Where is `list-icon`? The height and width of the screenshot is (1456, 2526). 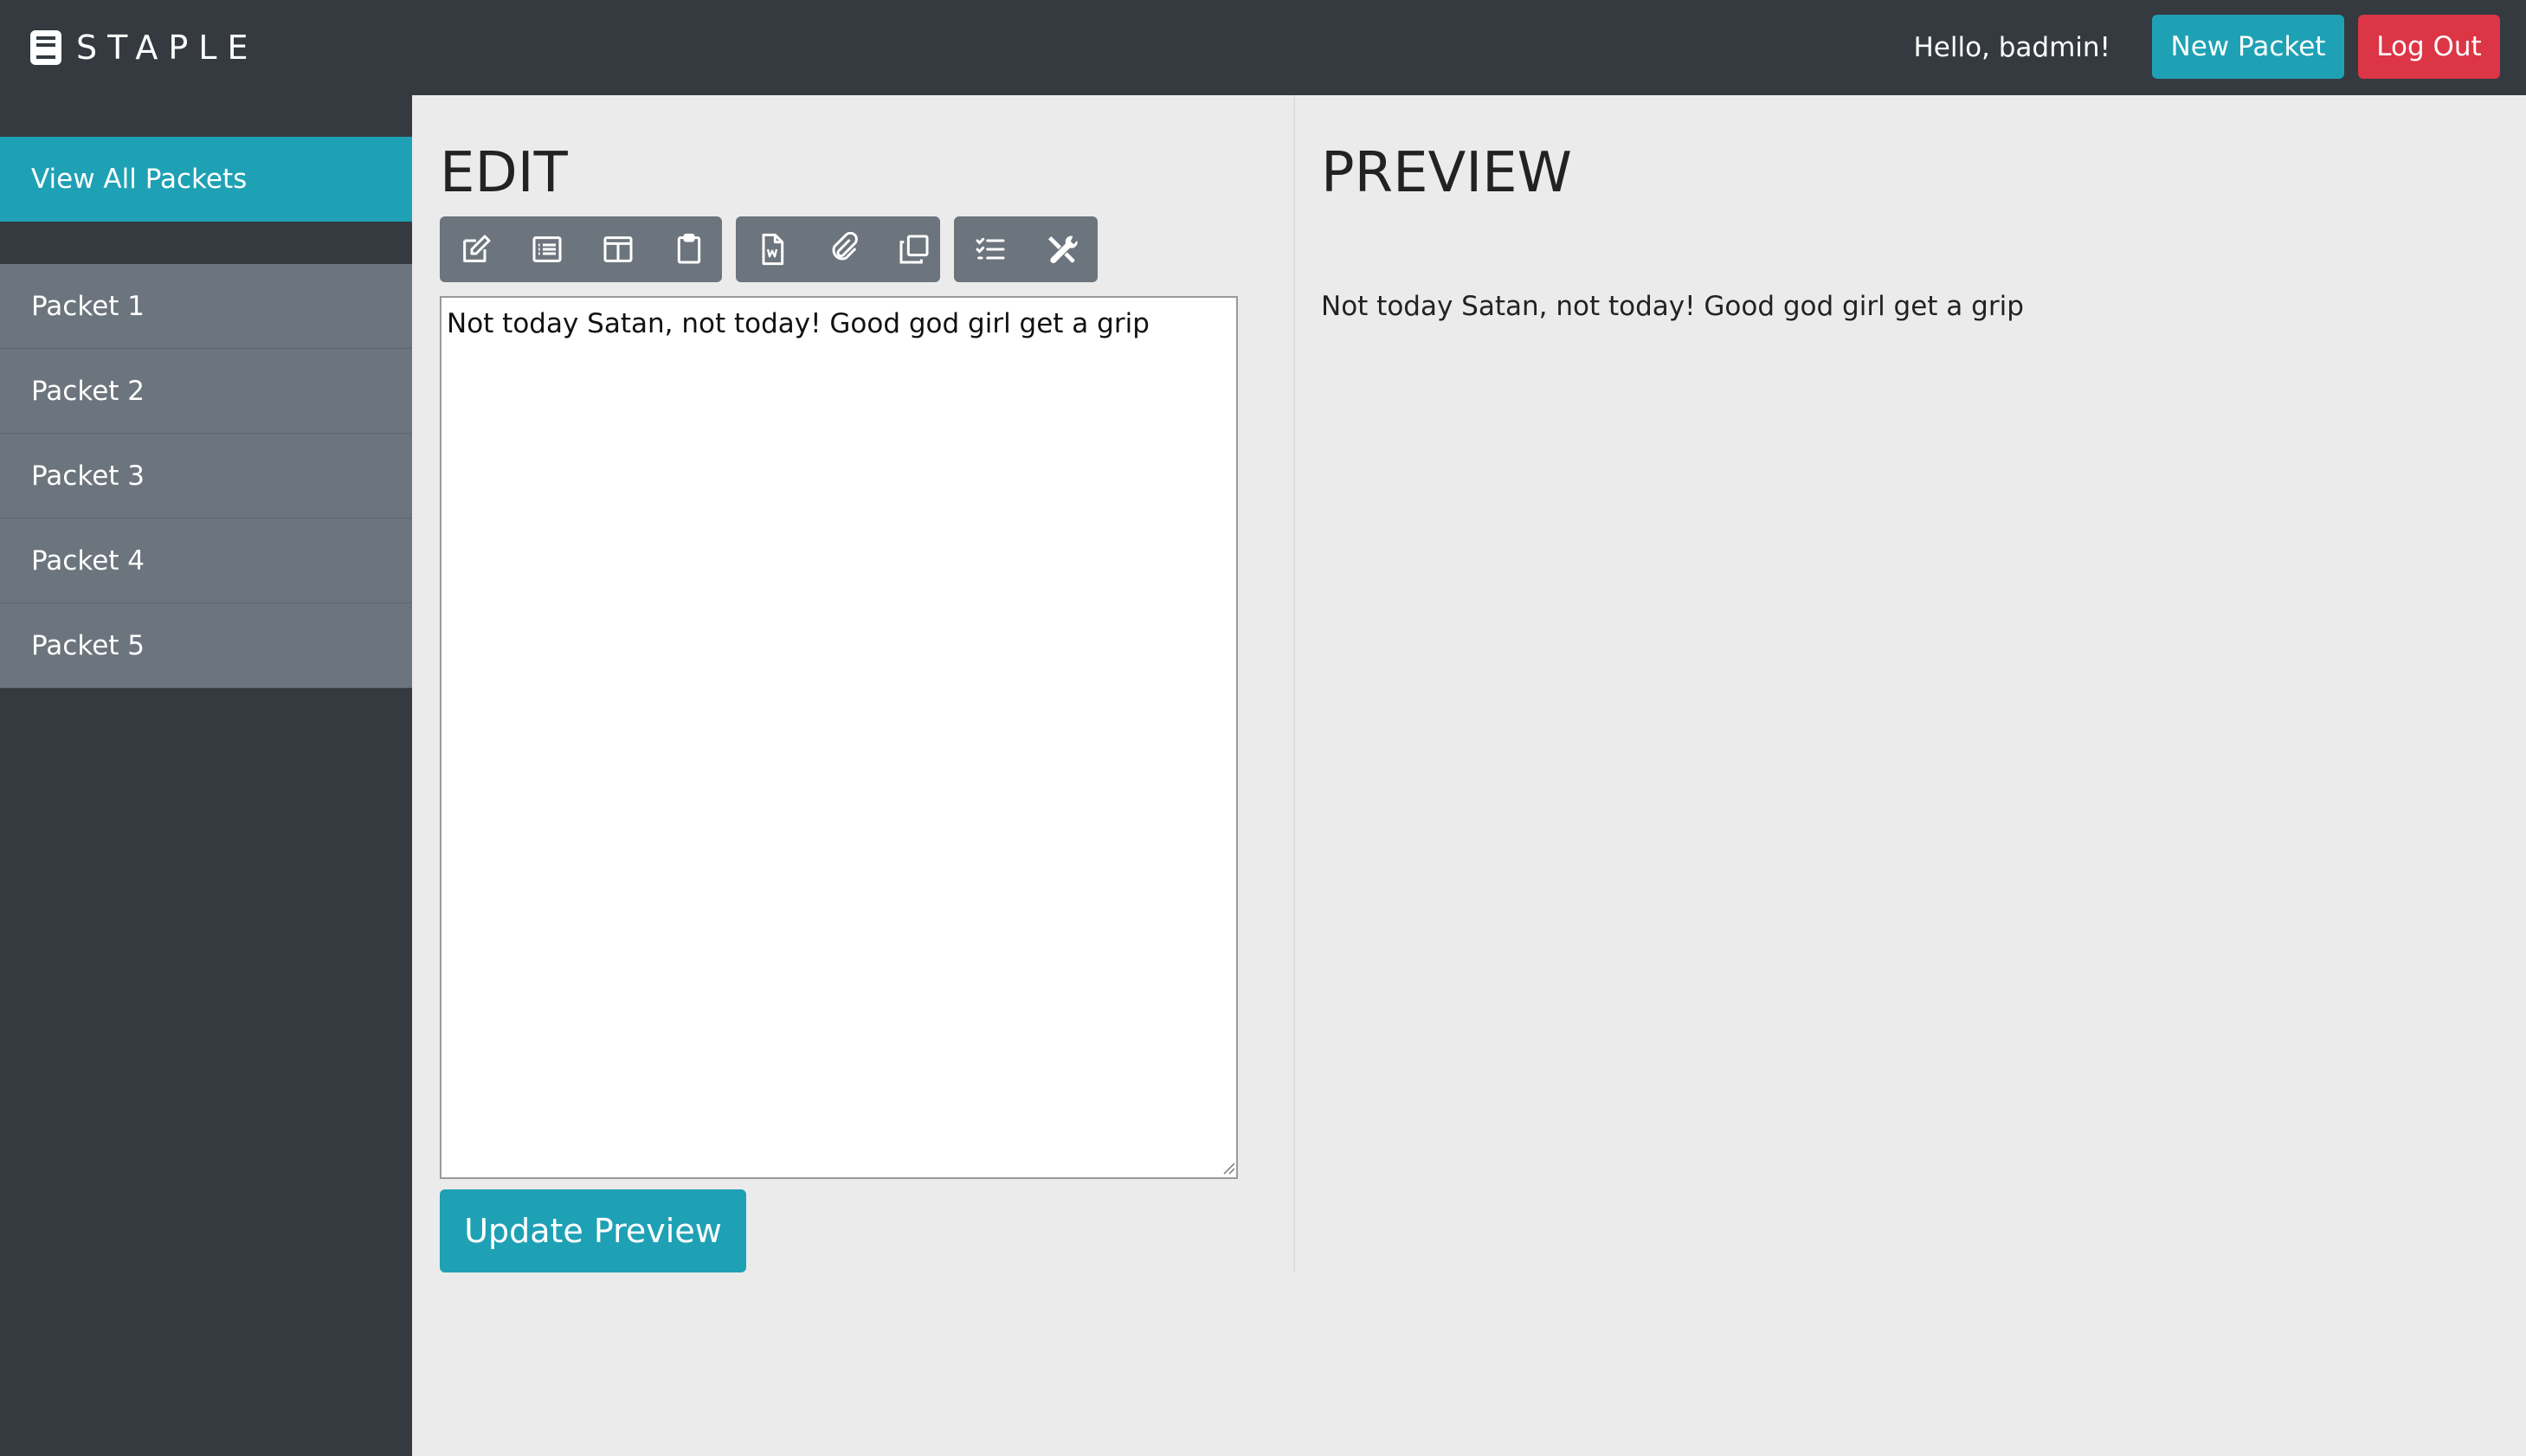 list-icon is located at coordinates (547, 249).